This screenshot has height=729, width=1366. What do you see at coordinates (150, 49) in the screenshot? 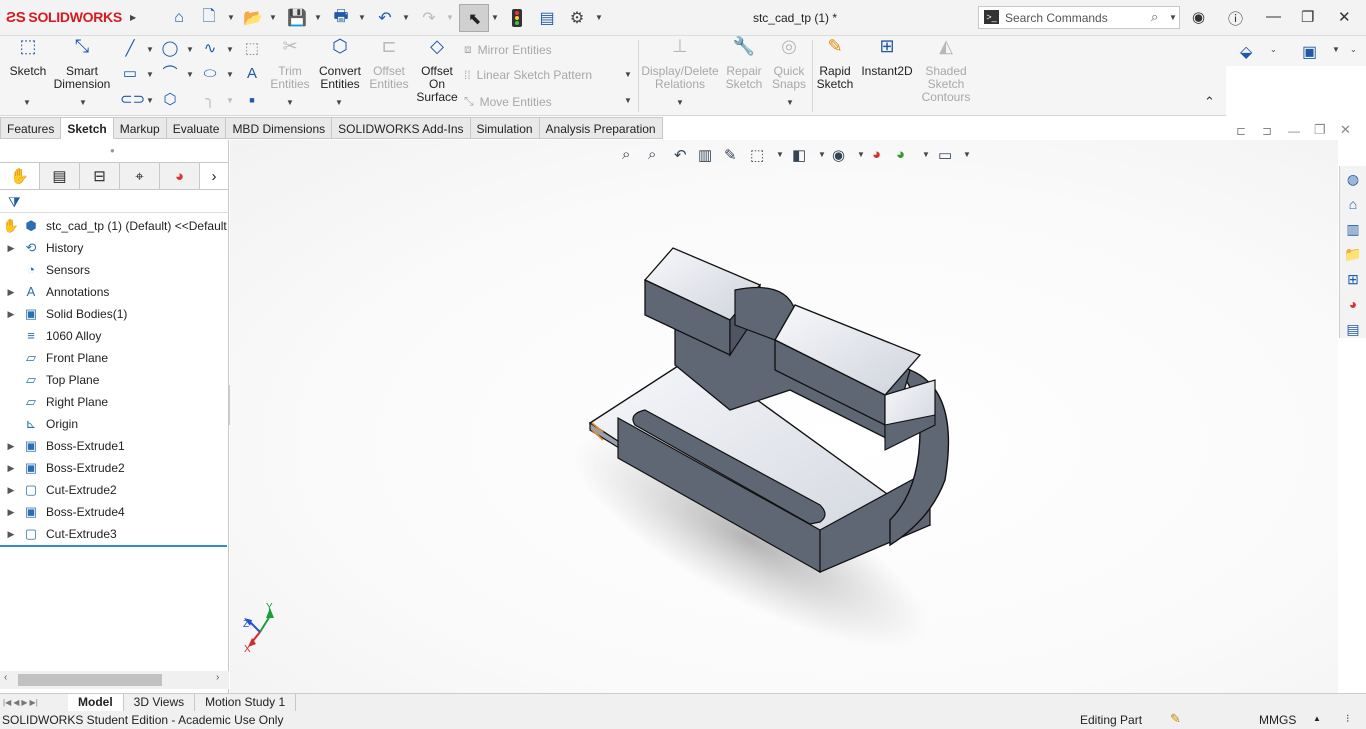
I see `line-dropdown-icon: ▼` at bounding box center [150, 49].